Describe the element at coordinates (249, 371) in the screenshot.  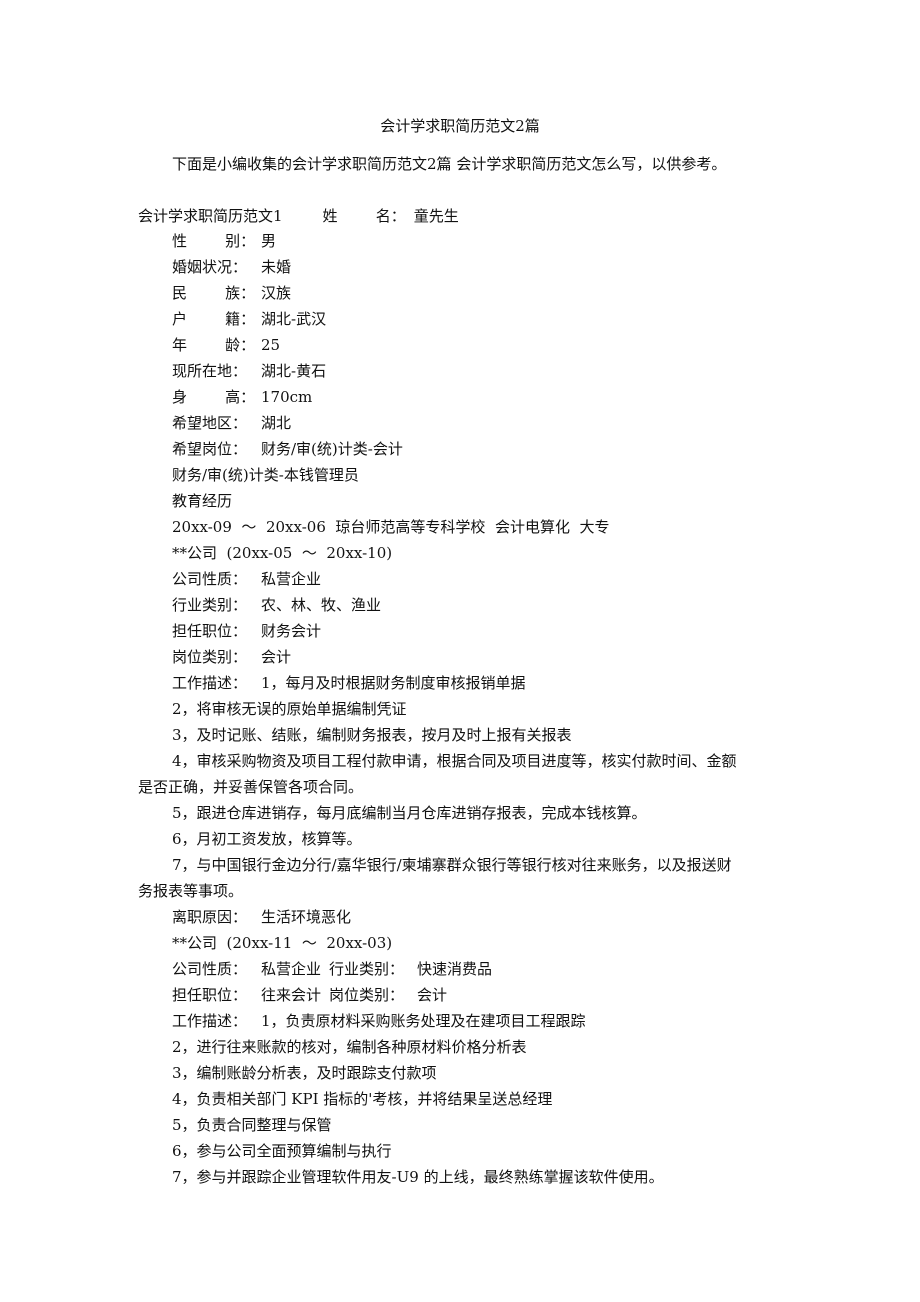
I see `field-row: 现所在地： 湖北-黄石` at that location.